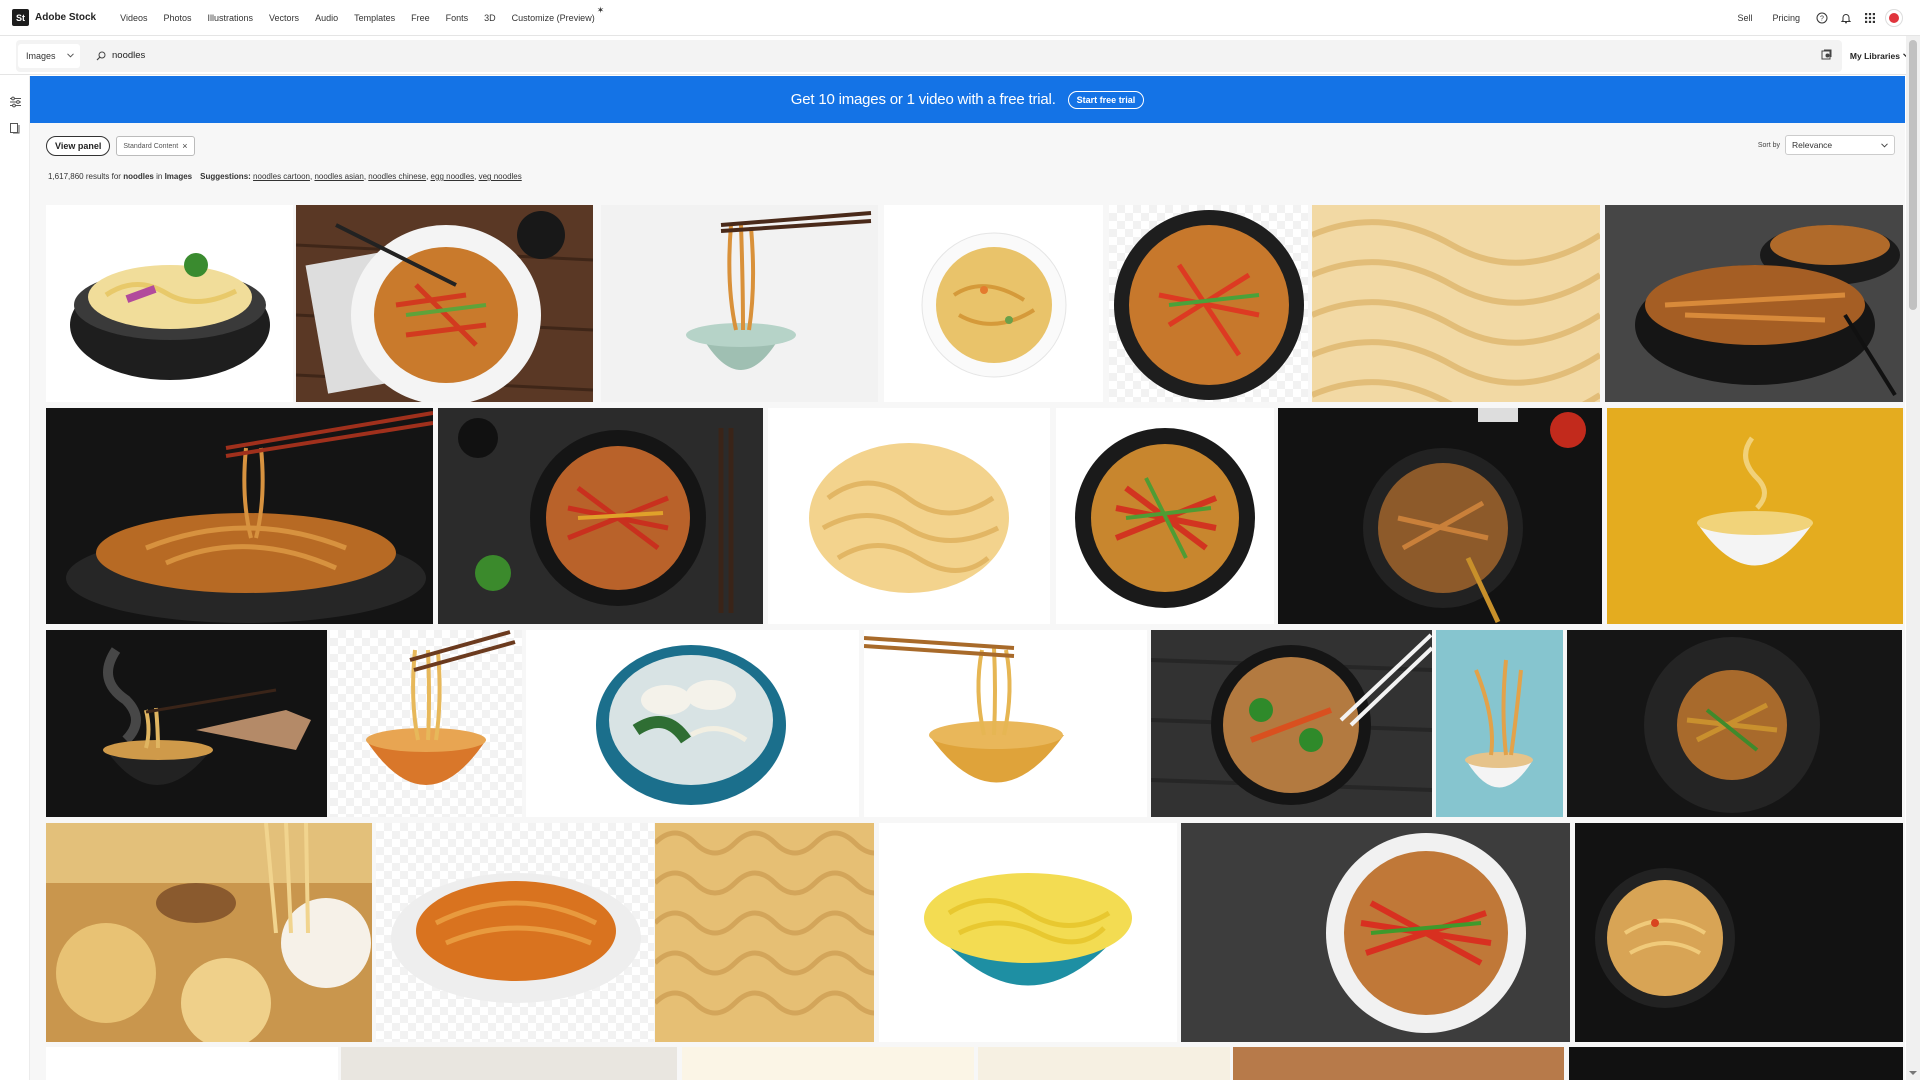 This screenshot has width=1920, height=1080. I want to click on nav-link-3d: 3D, so click(490, 18).